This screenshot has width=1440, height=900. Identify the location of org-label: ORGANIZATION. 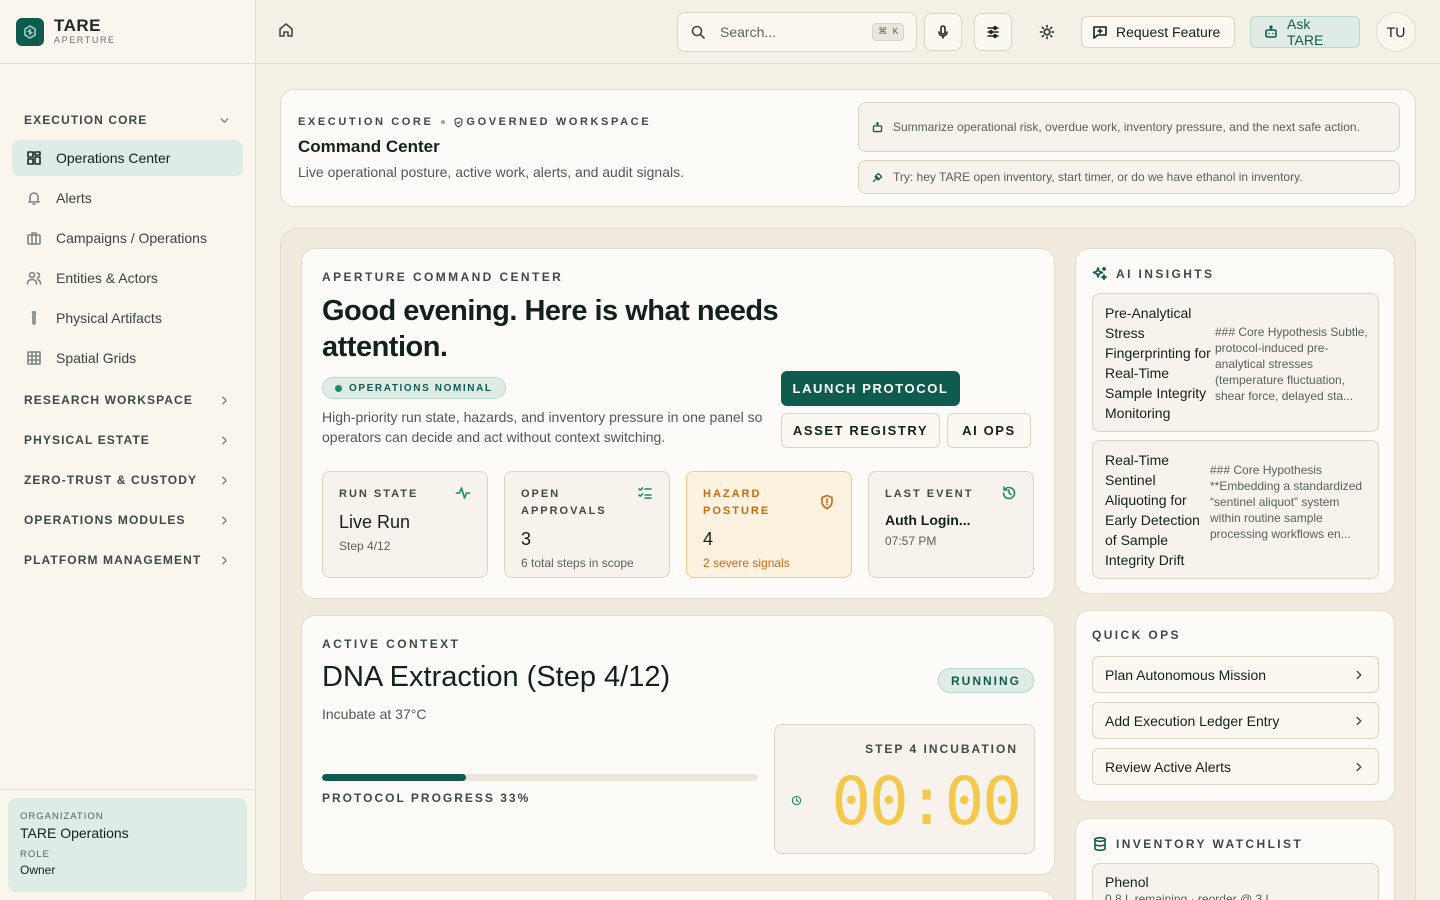
(62, 816).